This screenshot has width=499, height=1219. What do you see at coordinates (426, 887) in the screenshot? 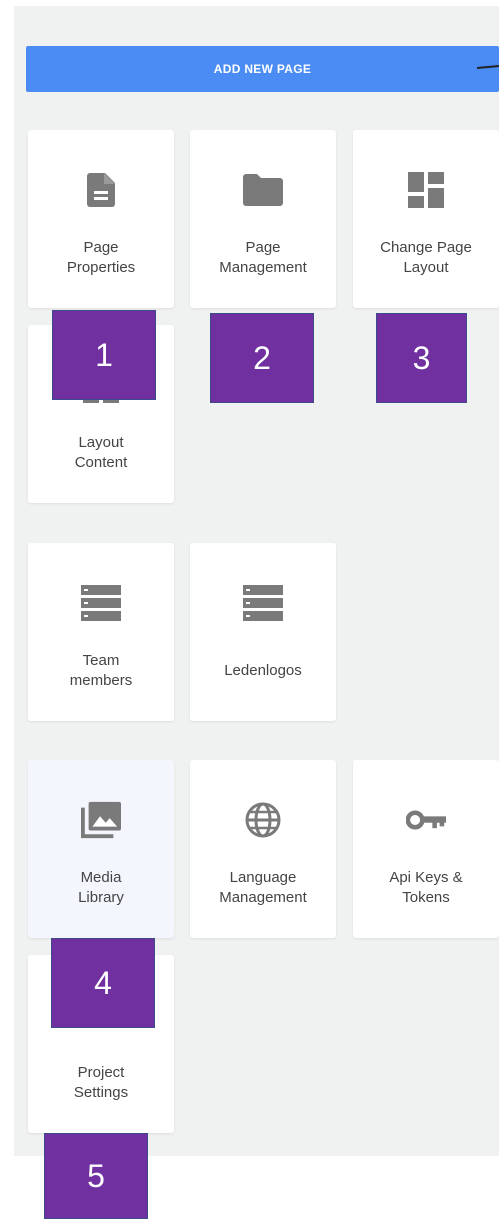
I see `card-label: Api Keys & Tokens` at bounding box center [426, 887].